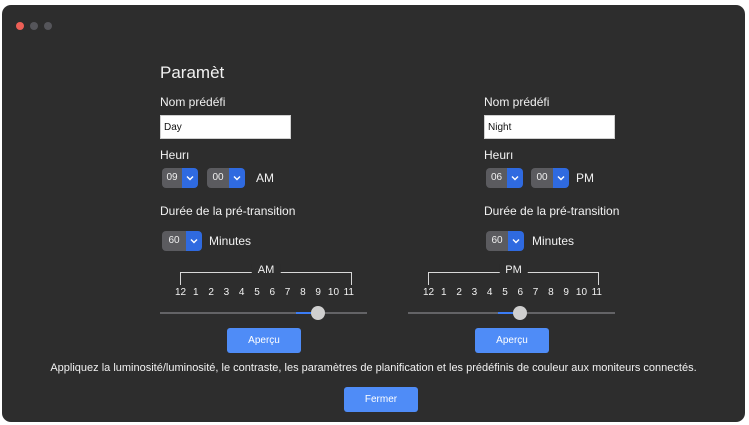 The image size is (749, 425). Describe the element at coordinates (428, 292) in the screenshot. I see `right-tick-12: 12` at that location.